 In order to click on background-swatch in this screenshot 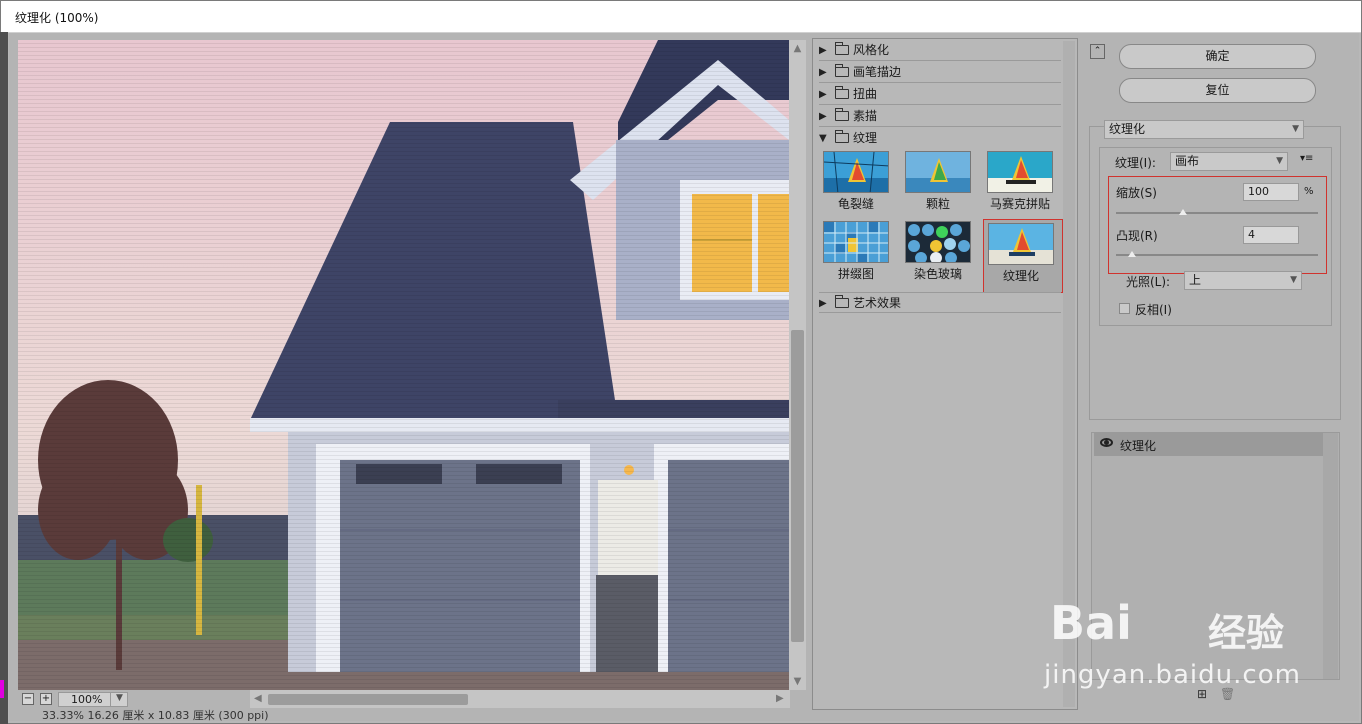, I will do `click(2, 689)`.